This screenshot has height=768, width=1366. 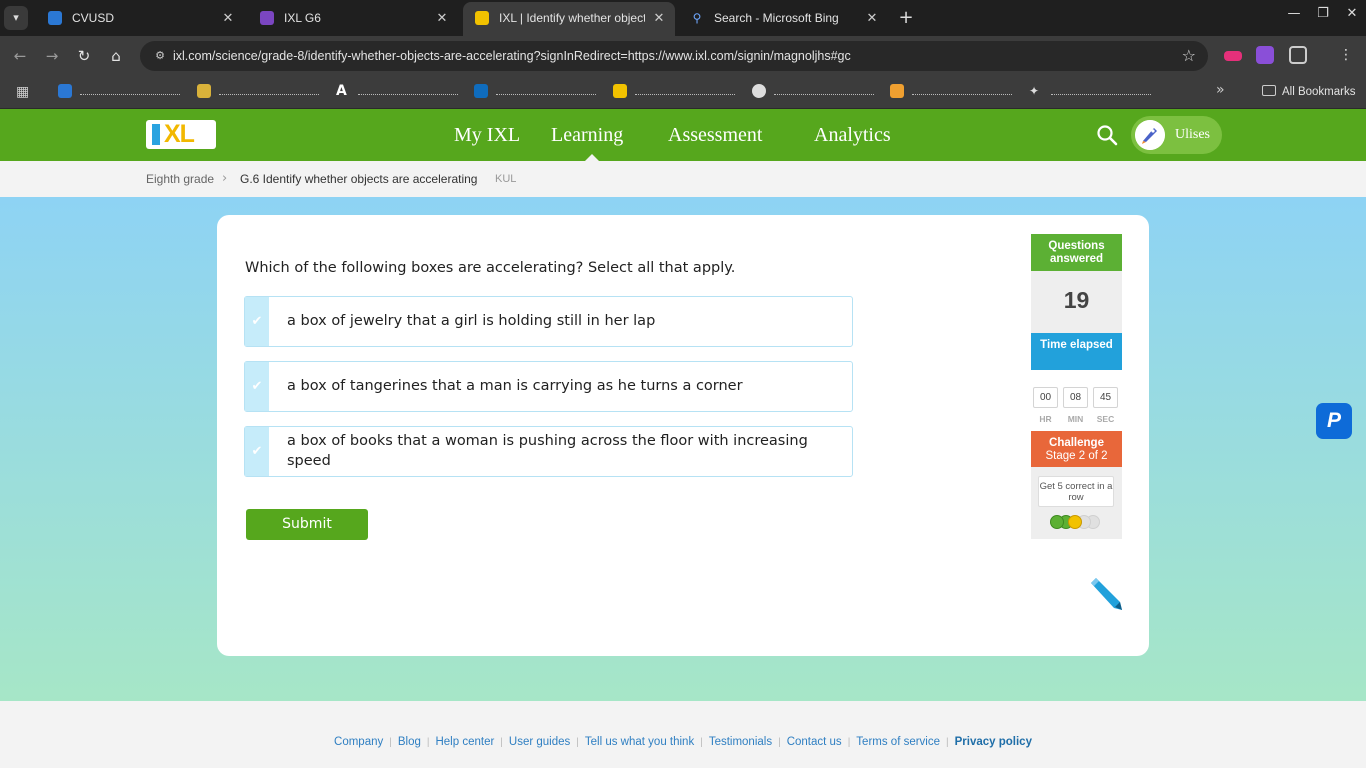 What do you see at coordinates (1220, 90) in the screenshot?
I see `bookmarks-overflow-icon: »` at bounding box center [1220, 90].